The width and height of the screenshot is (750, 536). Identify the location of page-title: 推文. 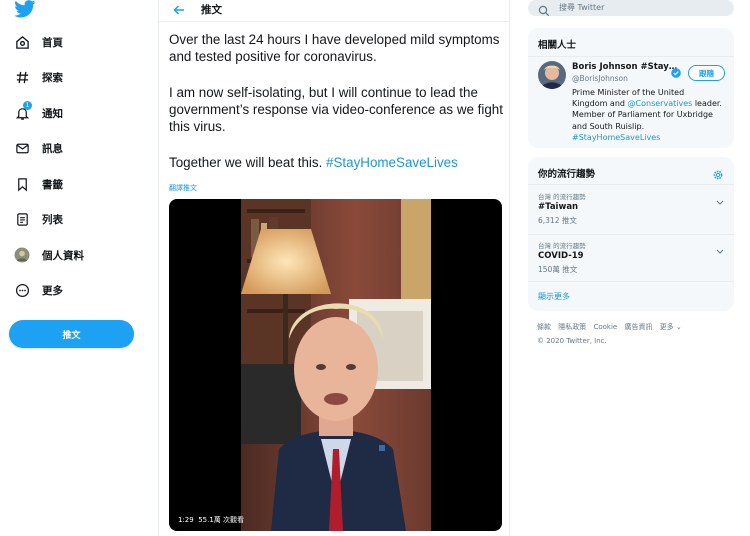
(211, 10).